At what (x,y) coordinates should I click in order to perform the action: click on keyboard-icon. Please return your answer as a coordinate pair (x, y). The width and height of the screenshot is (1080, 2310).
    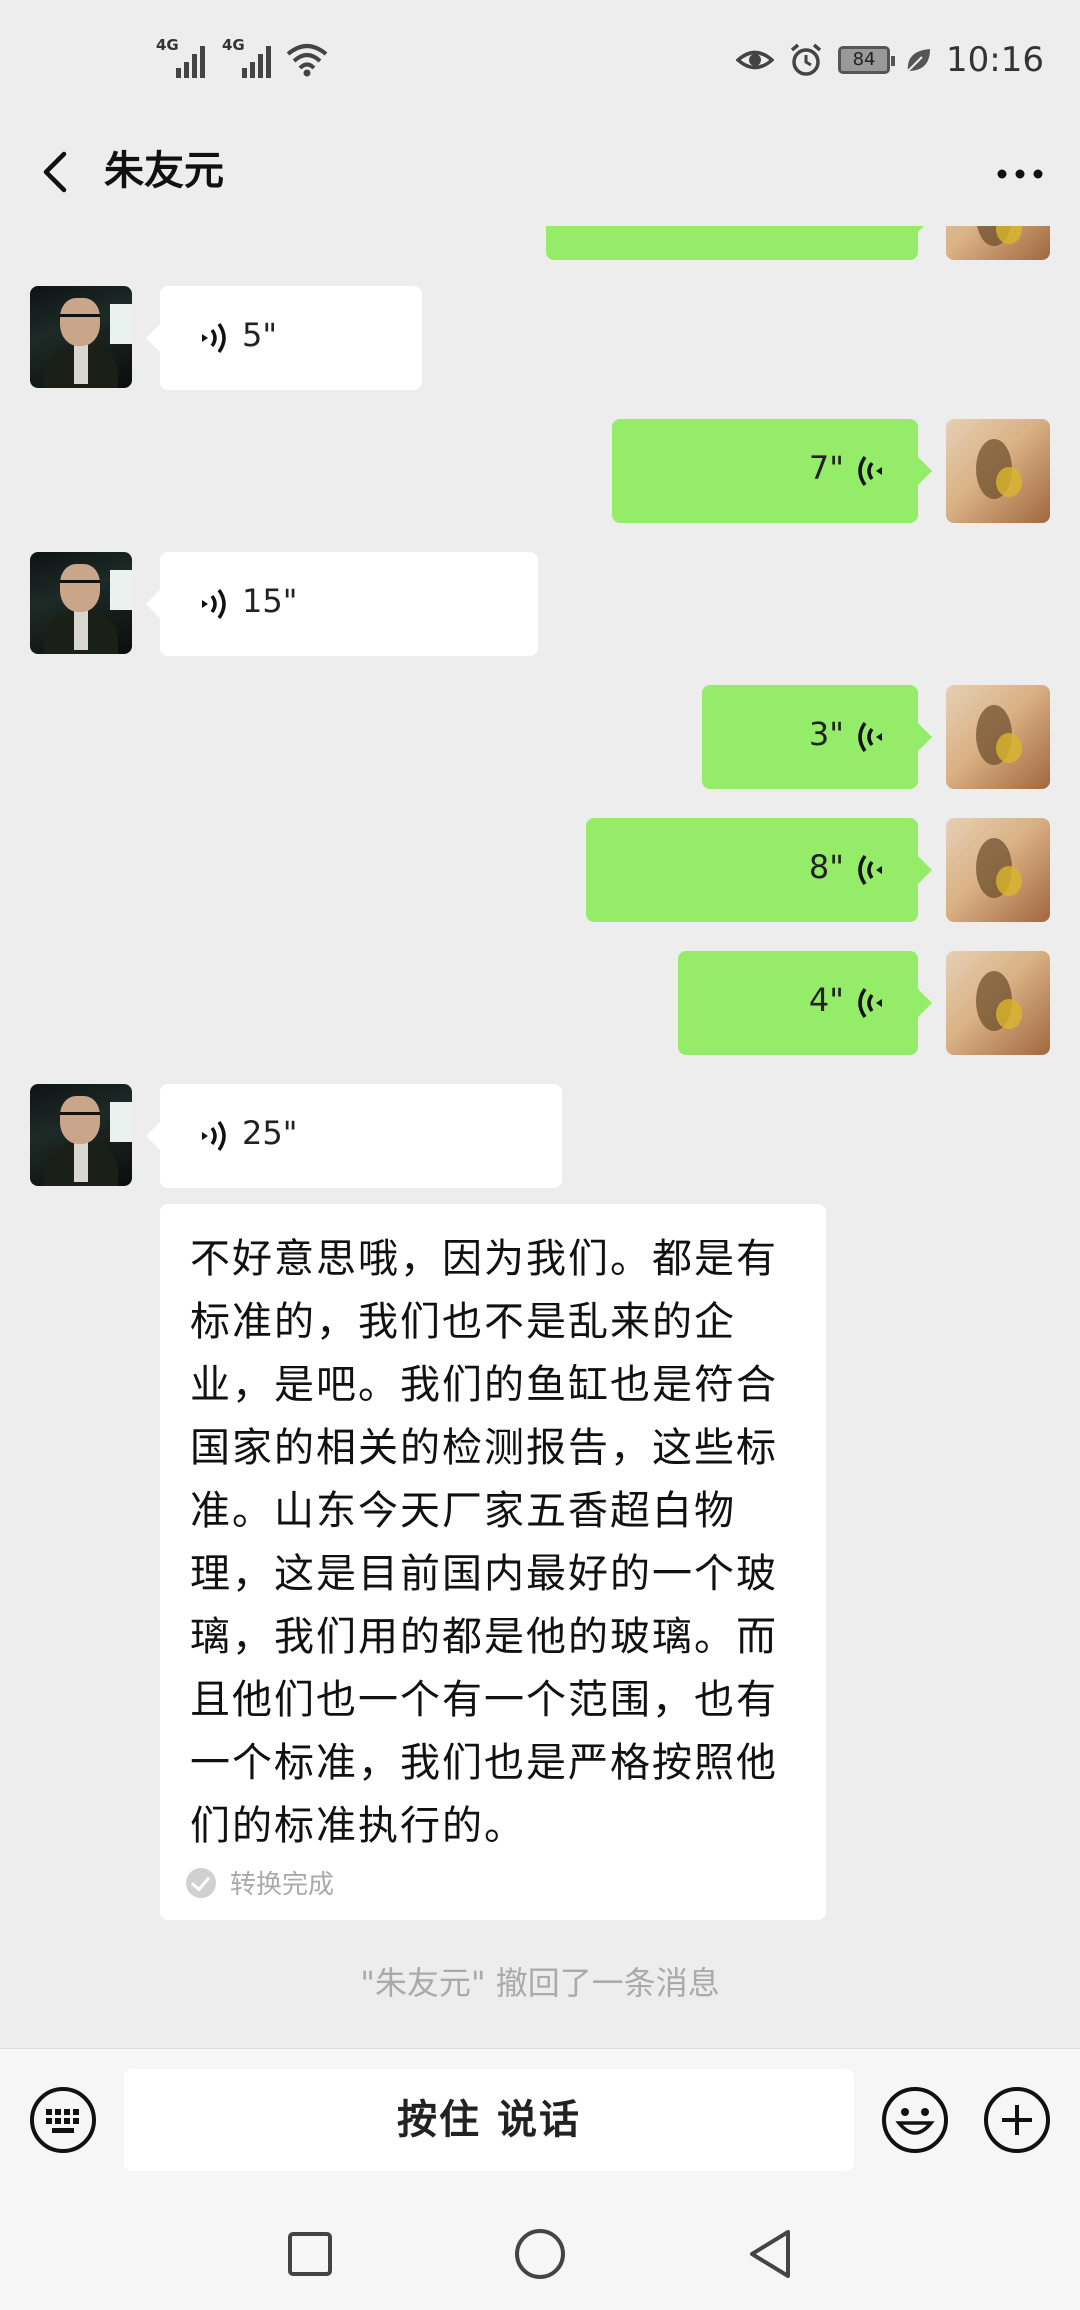
    Looking at the image, I should click on (63, 2120).